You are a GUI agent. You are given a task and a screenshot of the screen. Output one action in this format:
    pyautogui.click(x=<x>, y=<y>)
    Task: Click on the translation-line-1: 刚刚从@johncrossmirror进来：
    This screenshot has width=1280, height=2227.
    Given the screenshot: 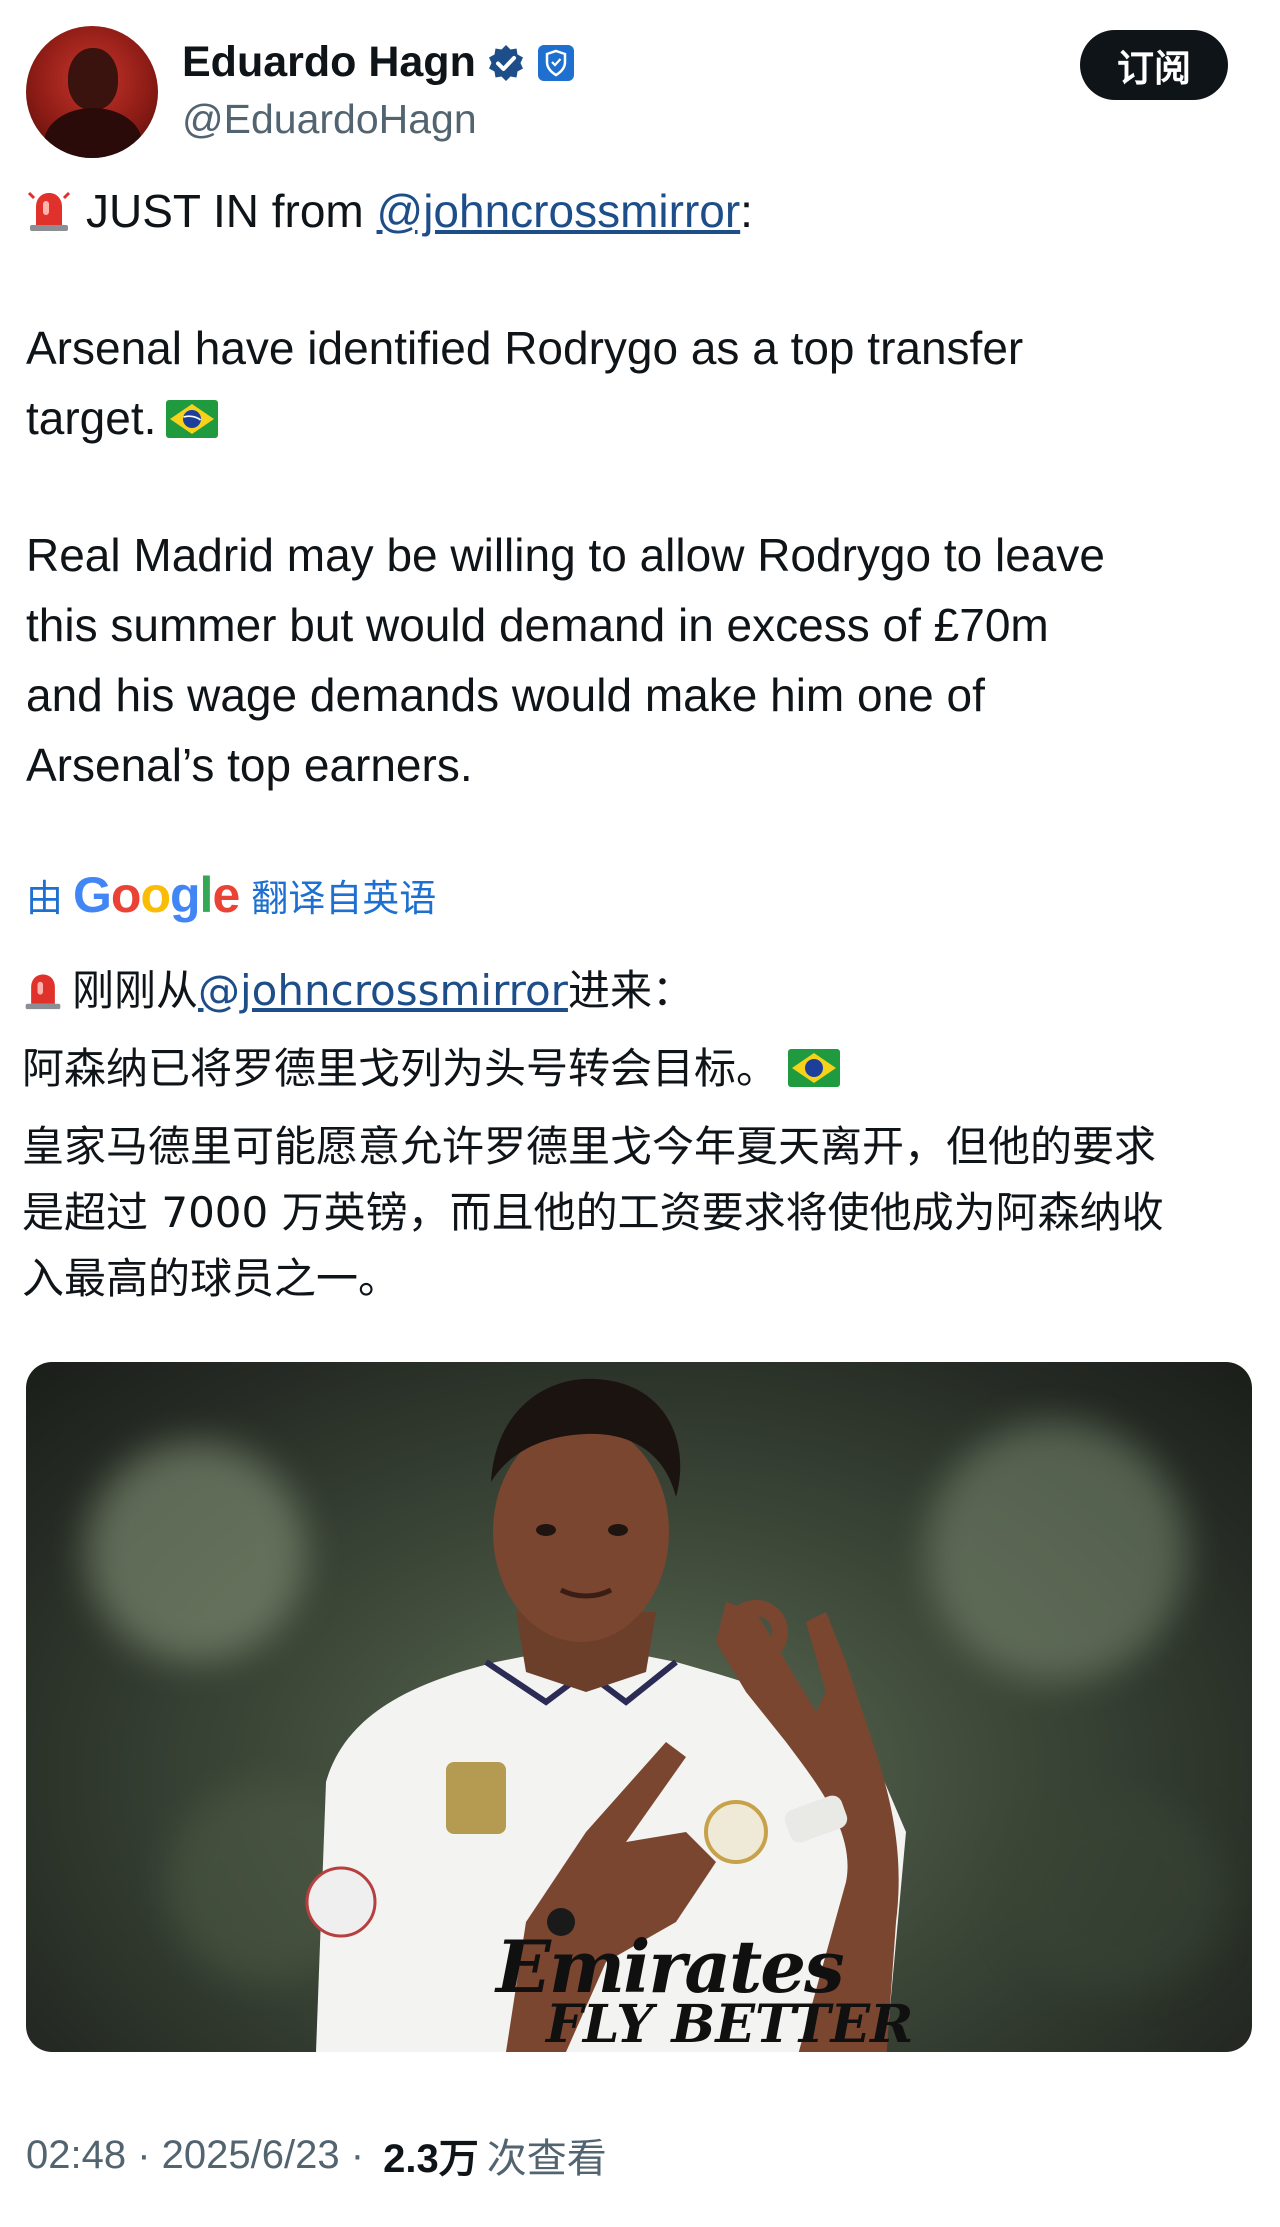 What is the action you would take?
    pyautogui.click(x=640, y=991)
    